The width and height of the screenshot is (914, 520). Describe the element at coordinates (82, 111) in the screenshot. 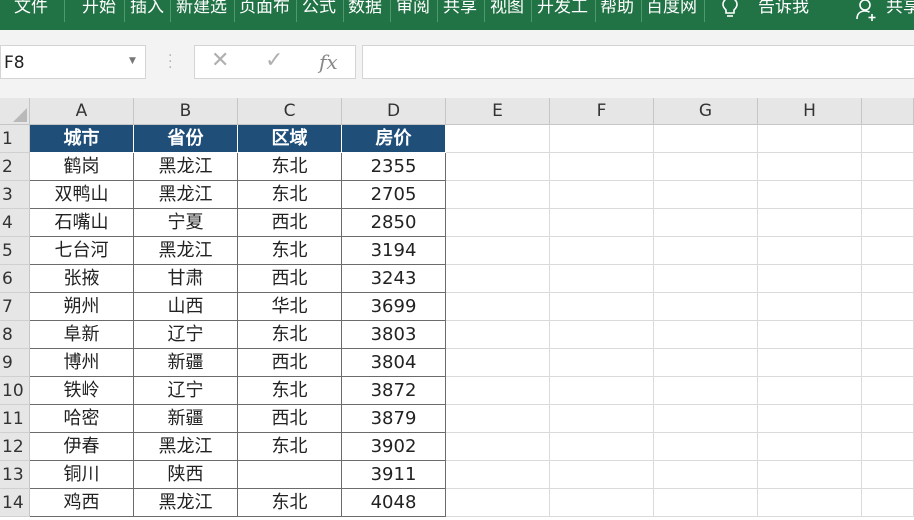

I see `column-header-a: A` at that location.